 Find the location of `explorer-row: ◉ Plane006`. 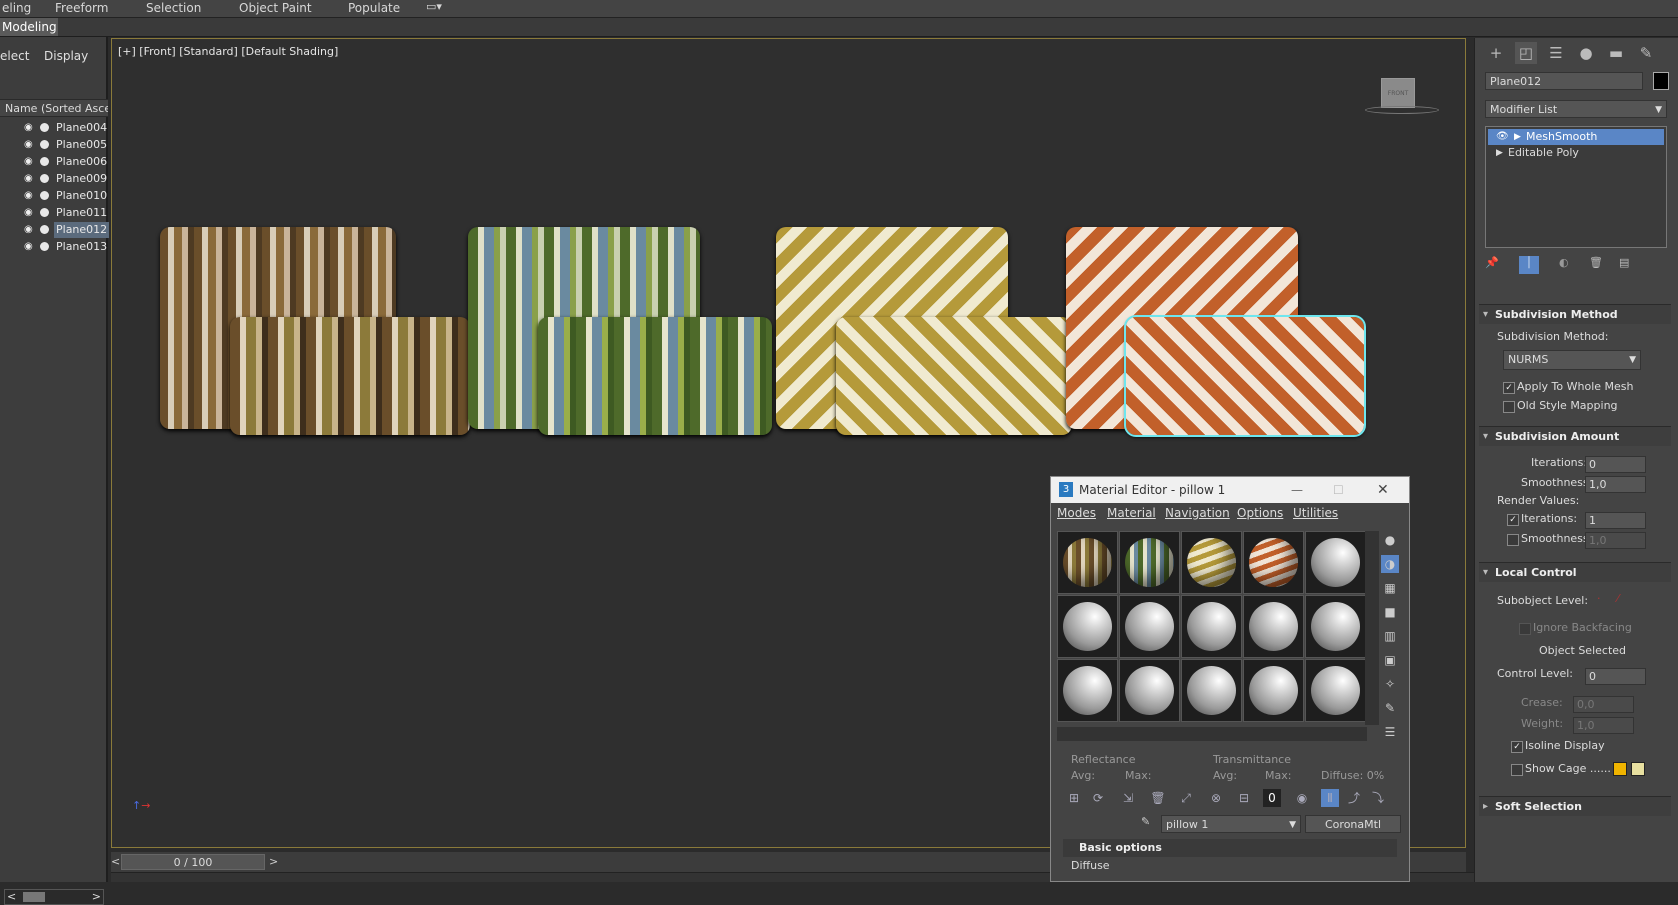

explorer-row: ◉ Plane006 is located at coordinates (53, 162).